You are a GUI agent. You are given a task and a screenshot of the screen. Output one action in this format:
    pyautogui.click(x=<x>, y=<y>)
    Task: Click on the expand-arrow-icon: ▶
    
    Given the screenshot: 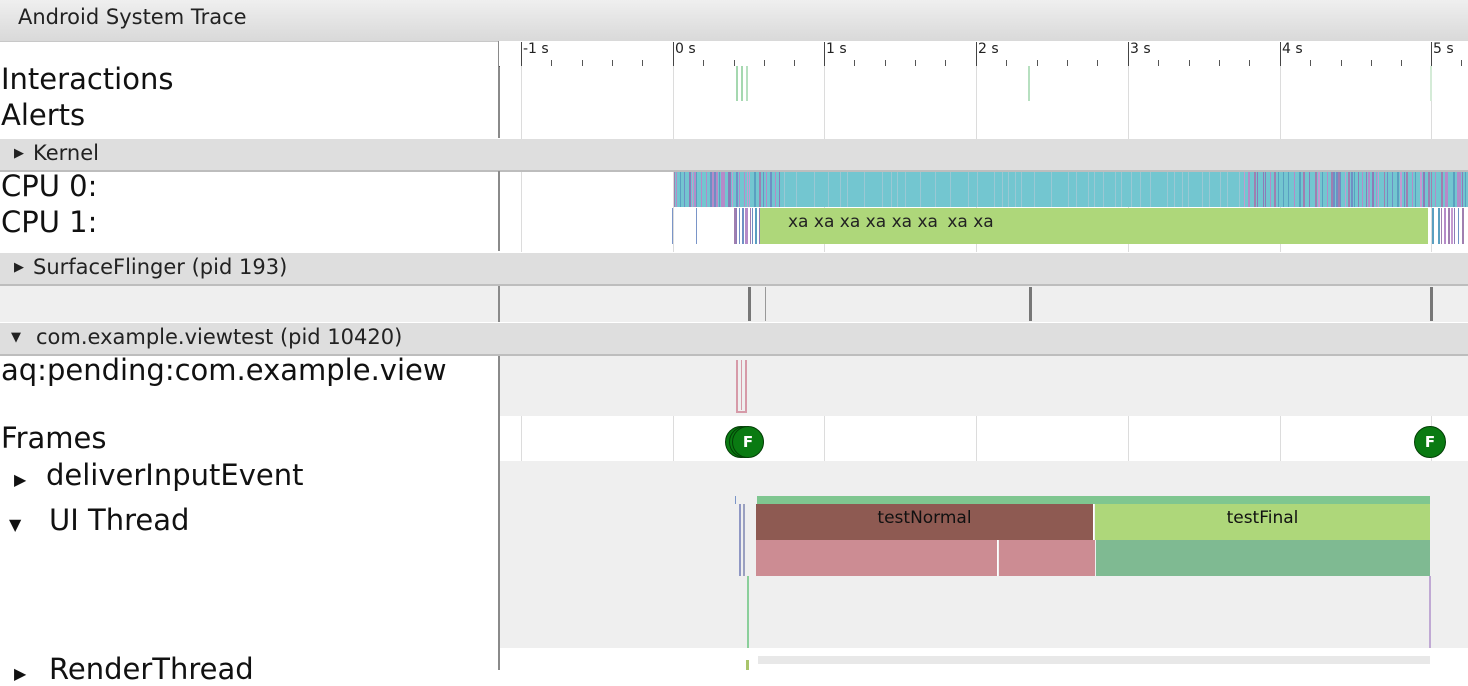 What is the action you would take?
    pyautogui.click(x=20, y=479)
    